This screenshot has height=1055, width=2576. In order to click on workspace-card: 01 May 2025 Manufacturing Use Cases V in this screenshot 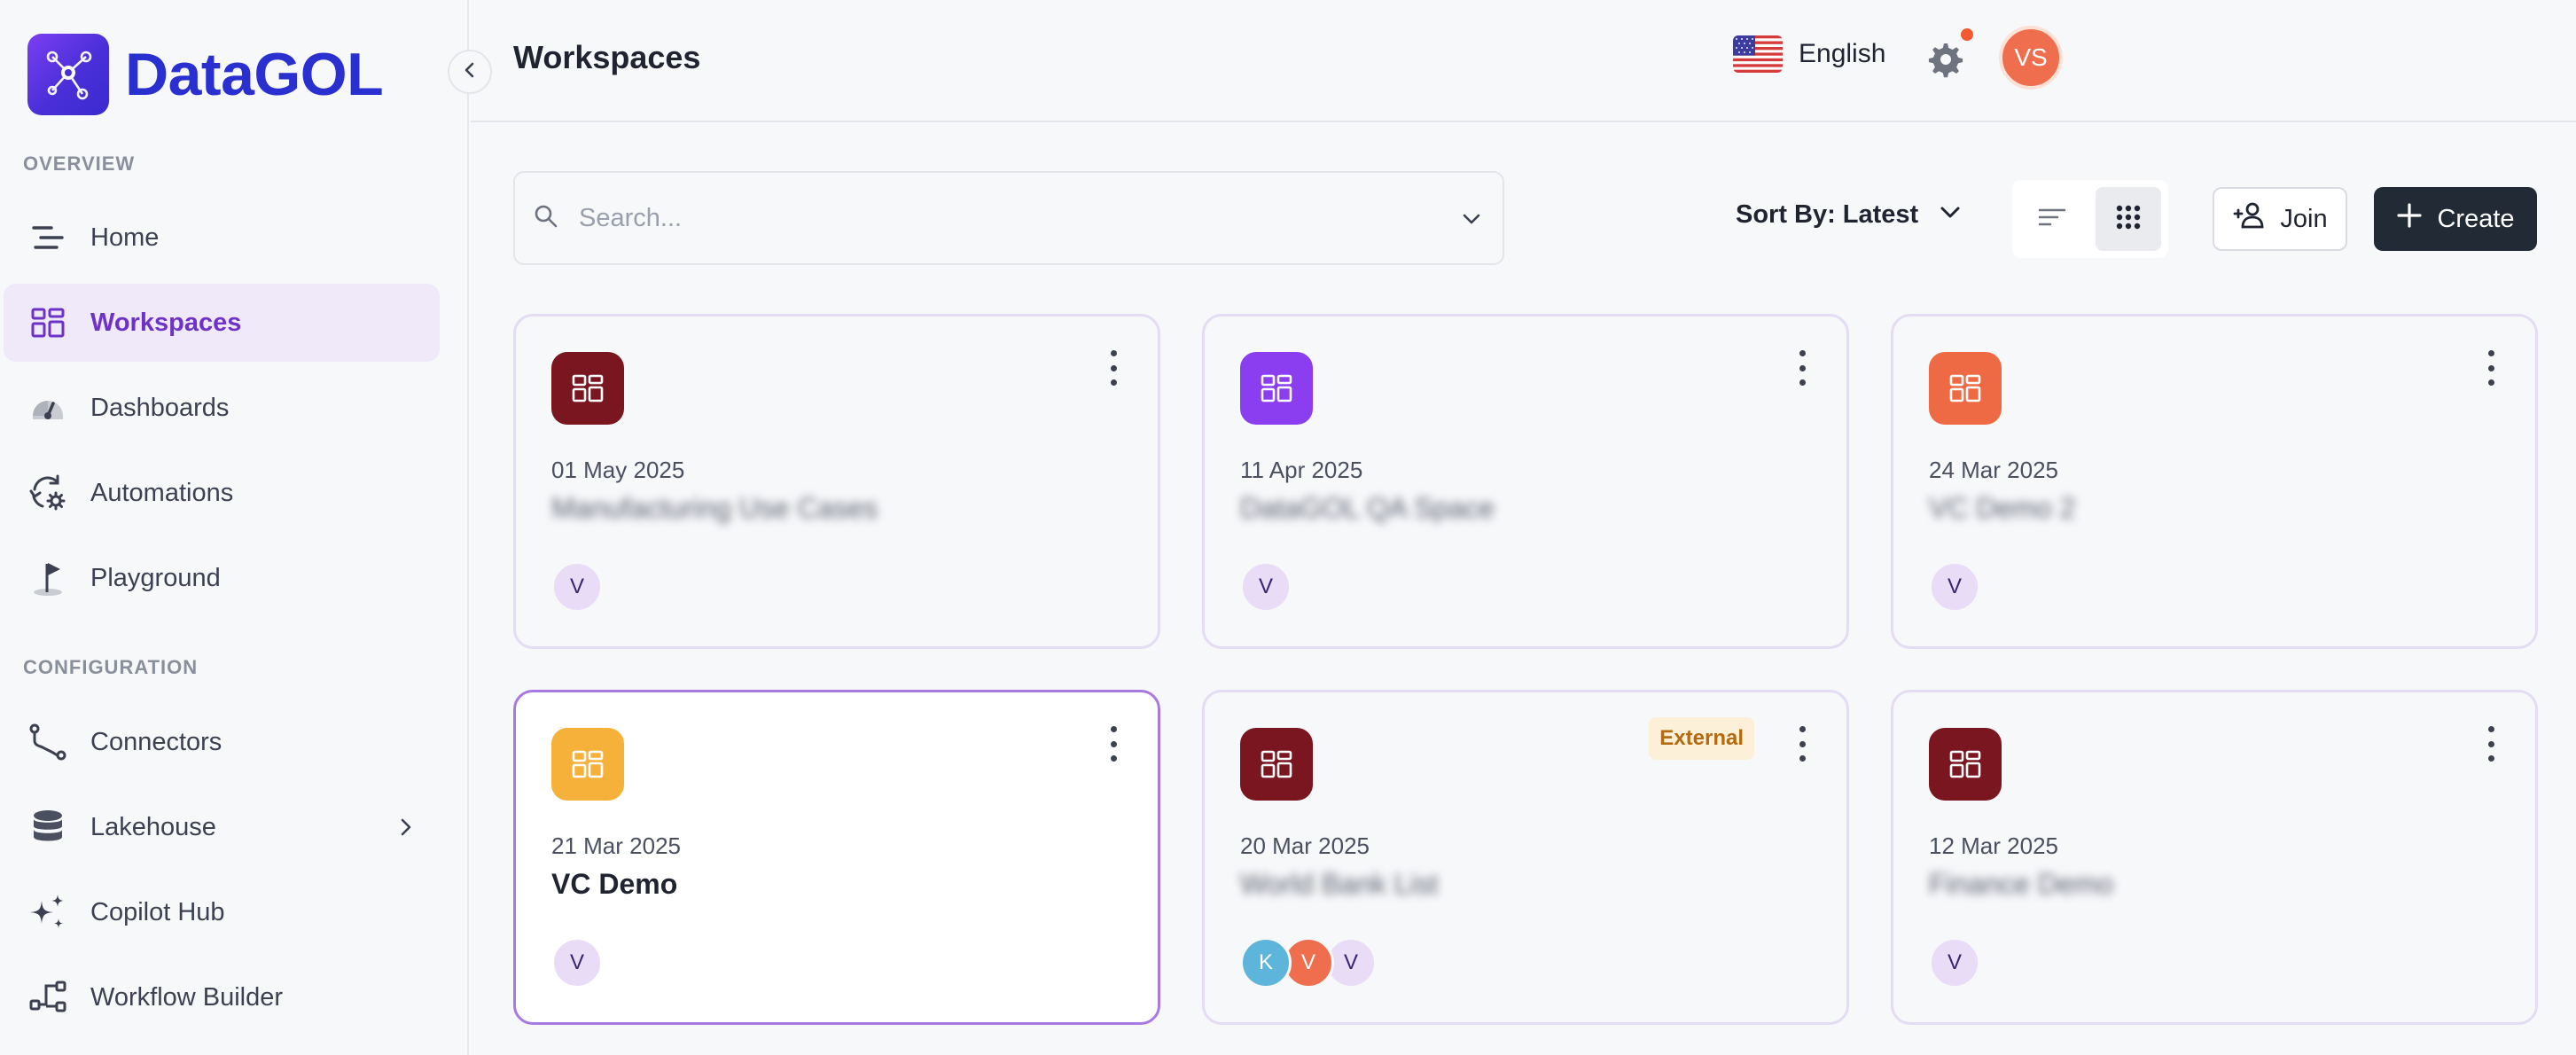, I will do `click(836, 482)`.